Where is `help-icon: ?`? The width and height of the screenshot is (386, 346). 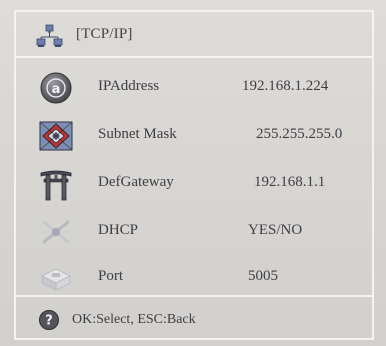 help-icon: ? is located at coordinates (49, 320).